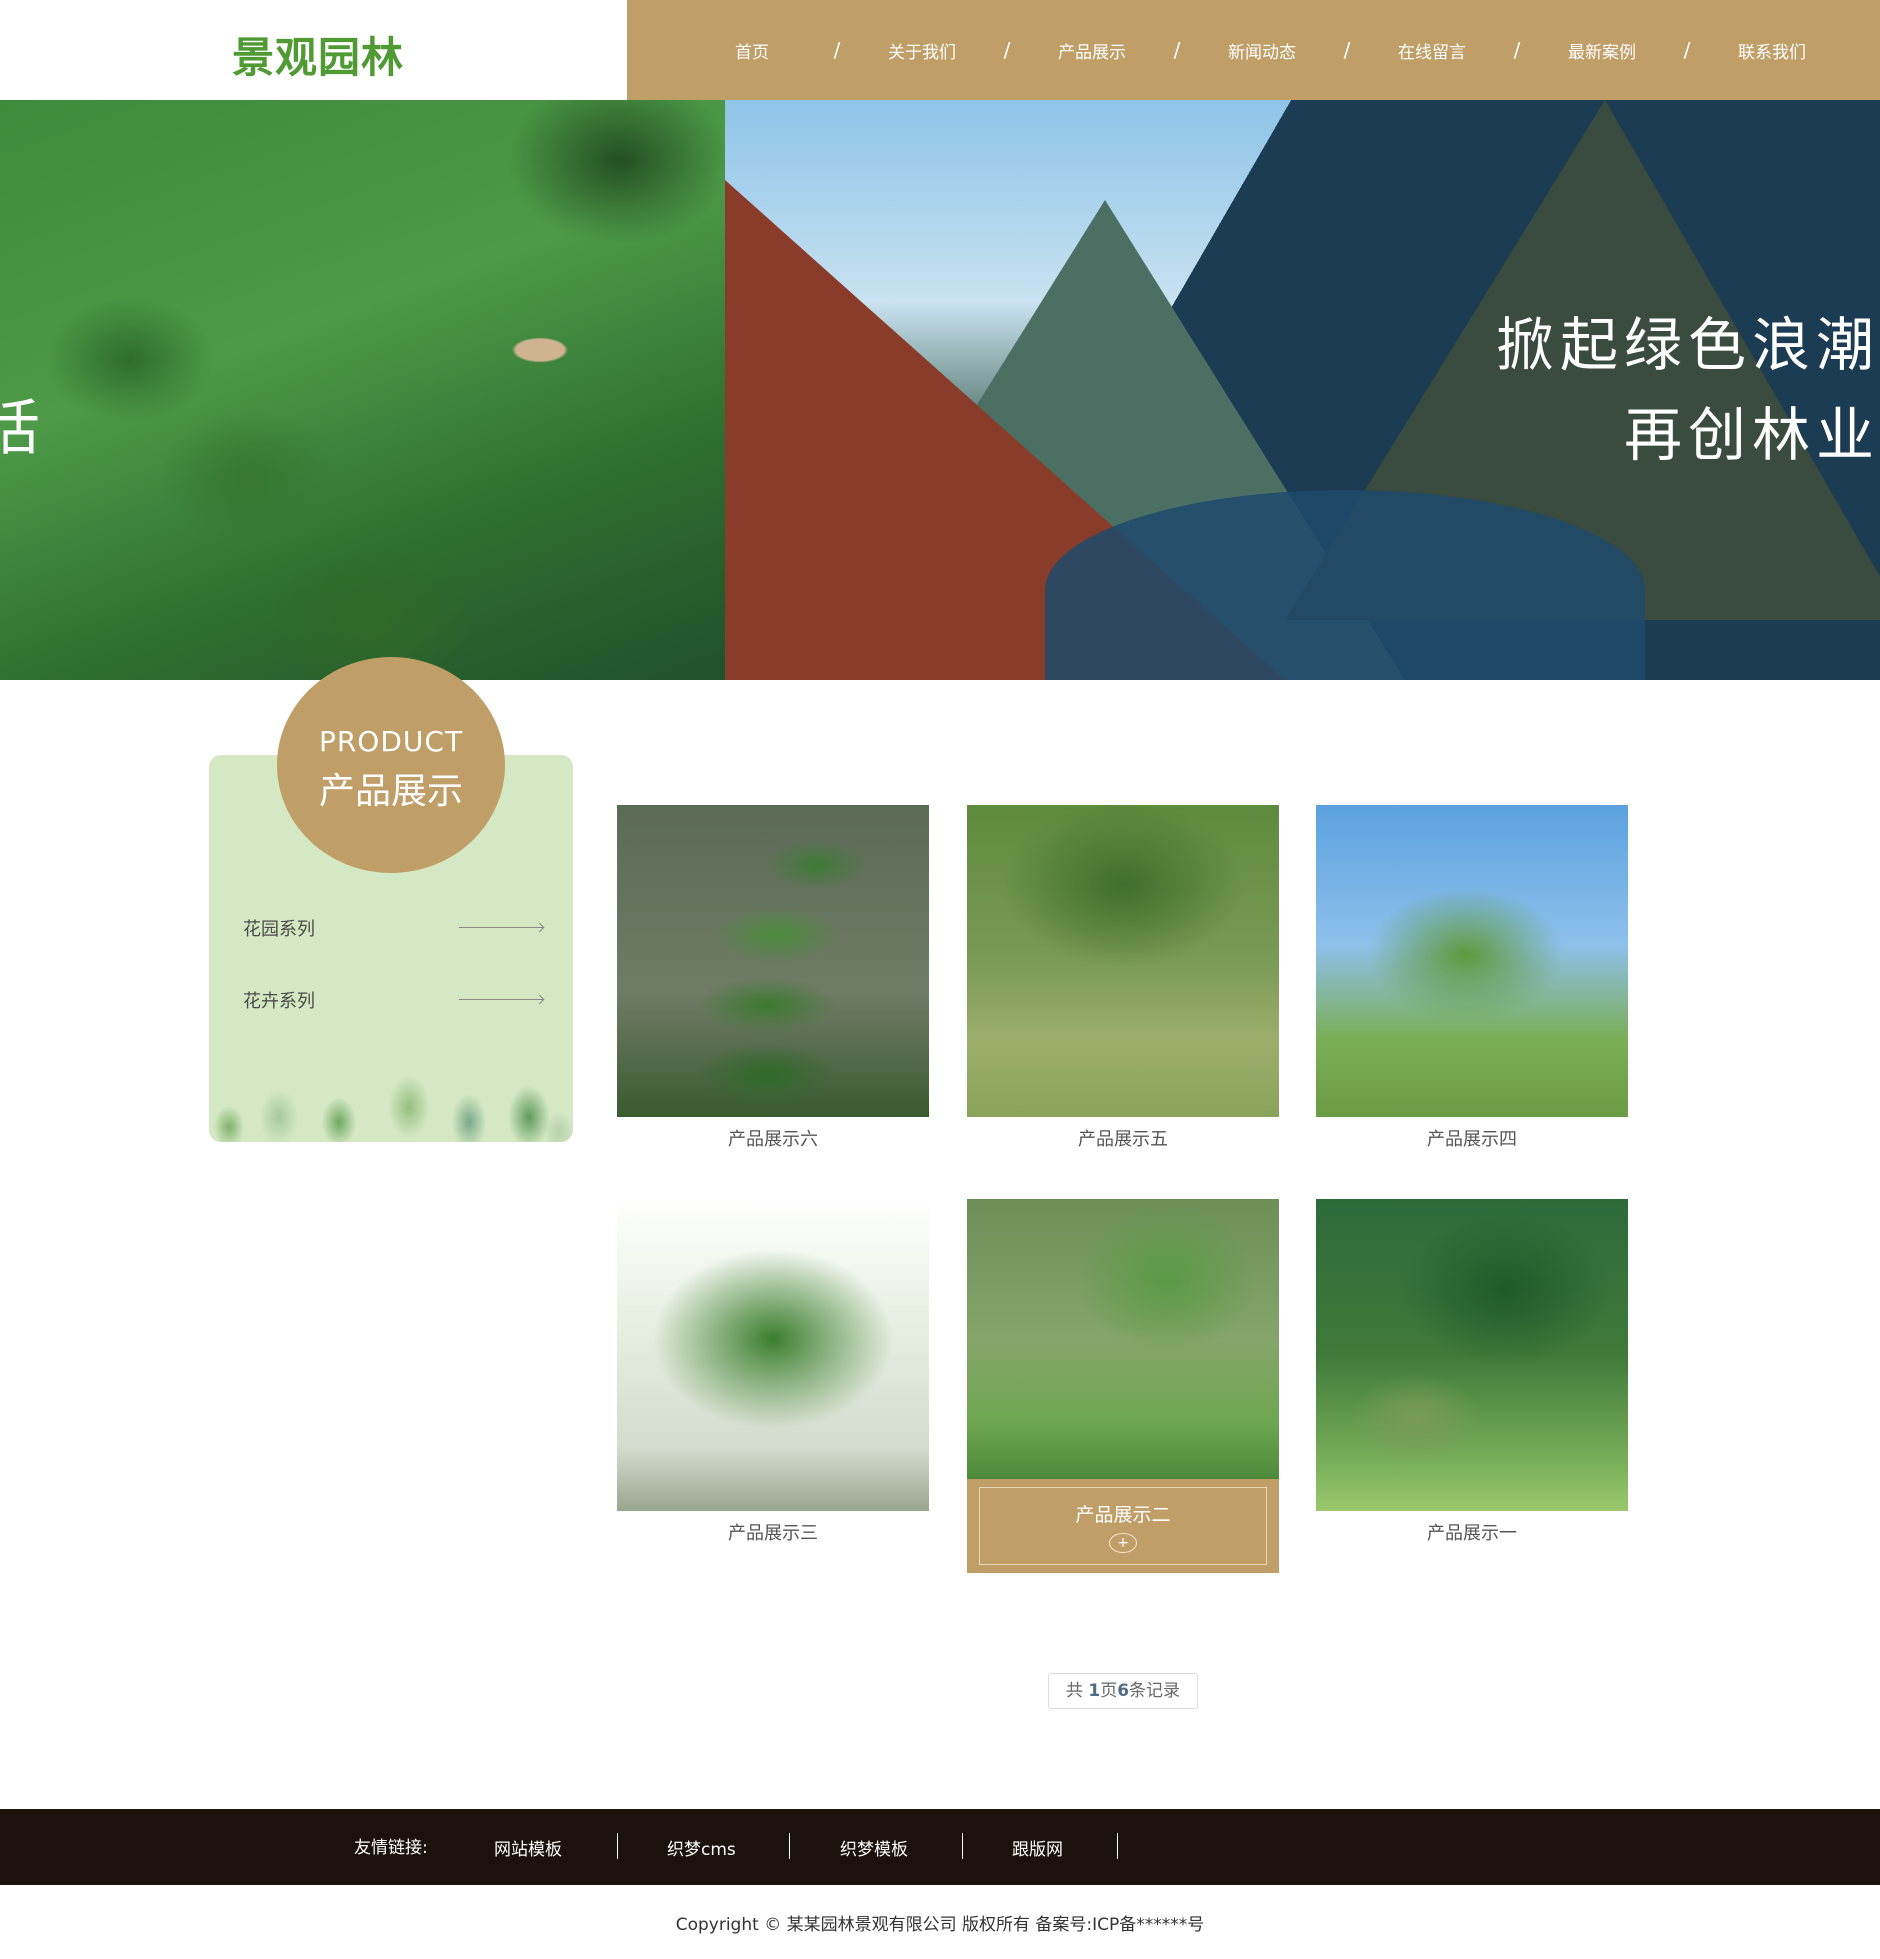  I want to click on product-card: 产品展示六, so click(773, 978).